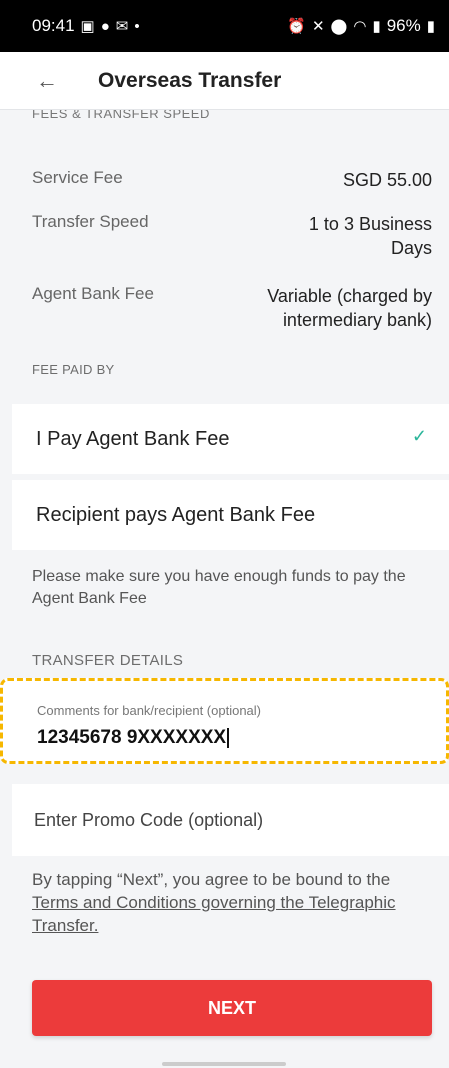 The width and height of the screenshot is (449, 1068). What do you see at coordinates (149, 710) in the screenshot?
I see `comments-field-label: Comments for bank/recipient (optional)` at bounding box center [149, 710].